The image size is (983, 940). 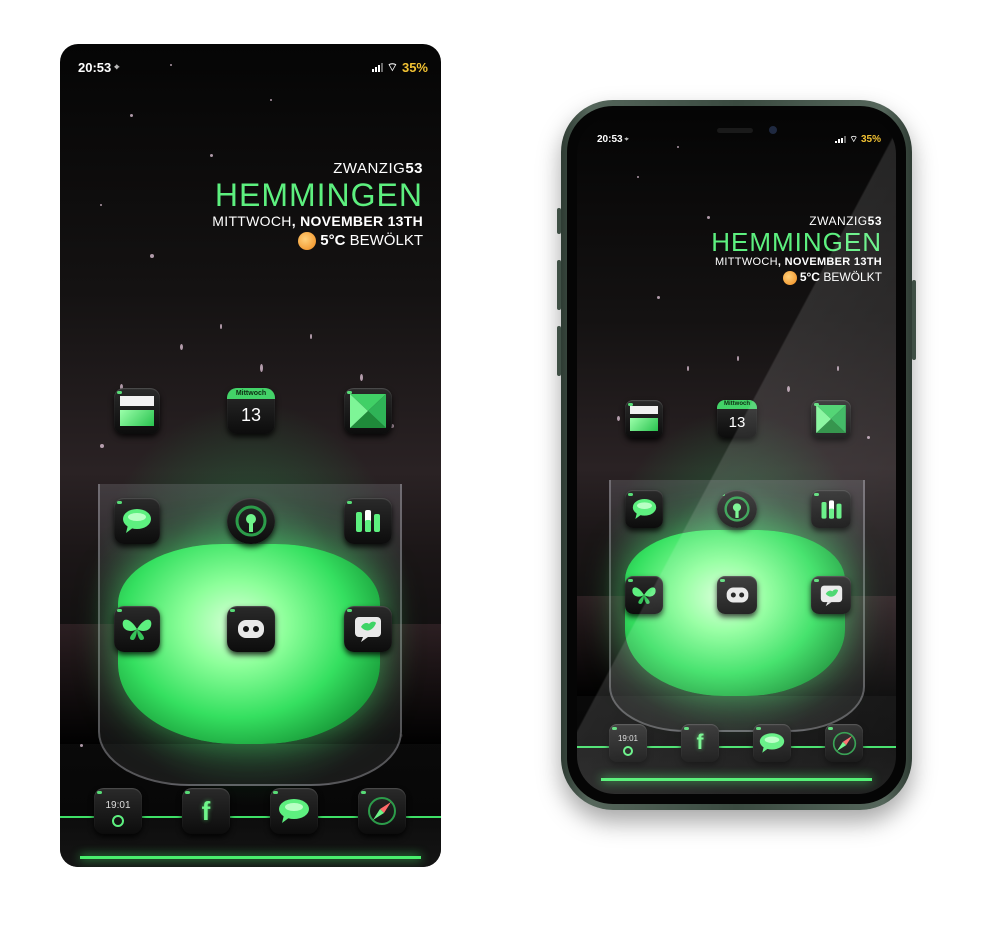 What do you see at coordinates (318, 195) in the screenshot?
I see `widget-city: HEMMINGEN` at bounding box center [318, 195].